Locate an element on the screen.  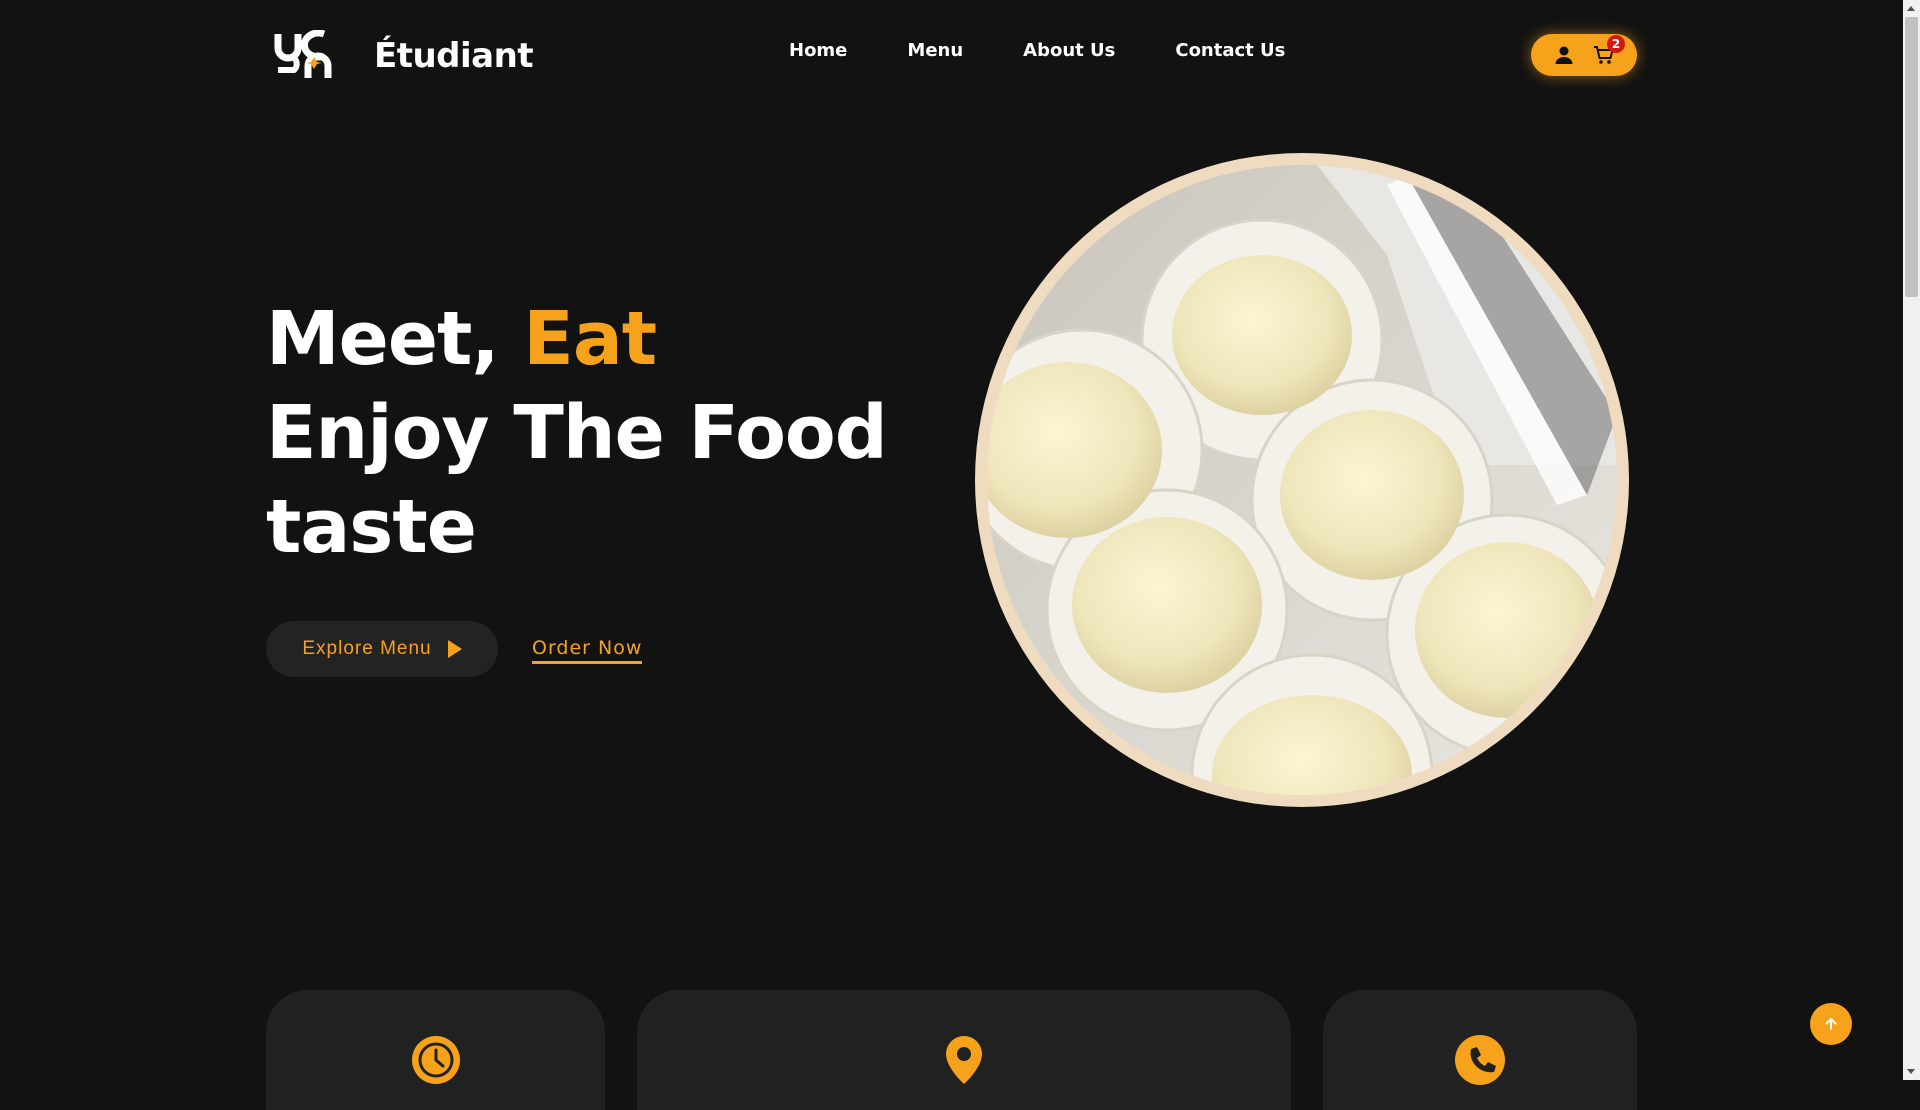
hero-line1-white: Meet, is located at coordinates (395, 339).